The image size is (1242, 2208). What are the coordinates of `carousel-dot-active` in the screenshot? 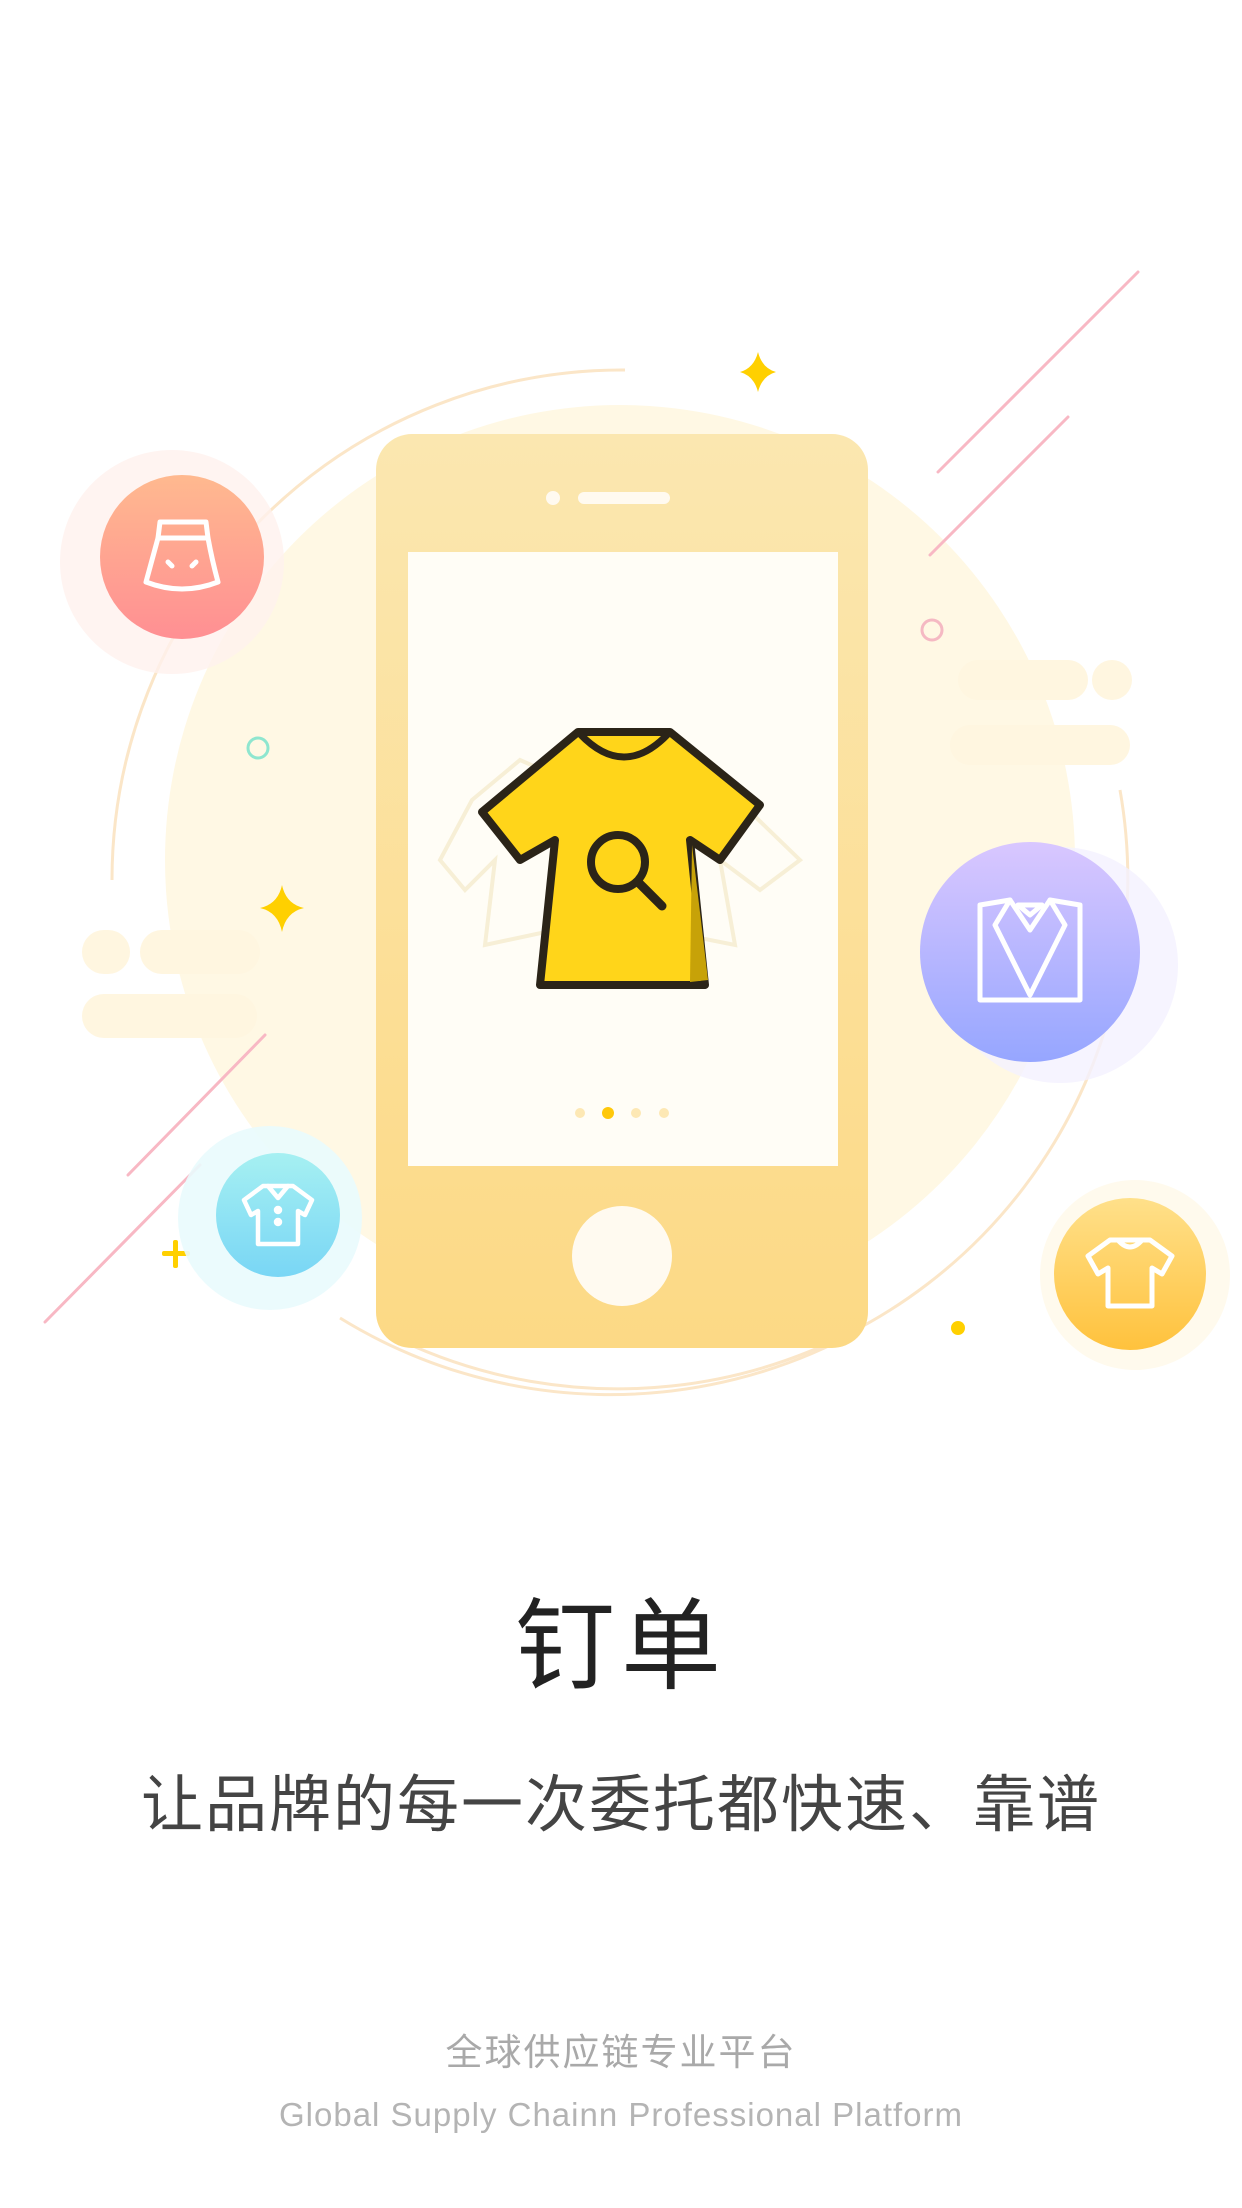 It's located at (608, 1113).